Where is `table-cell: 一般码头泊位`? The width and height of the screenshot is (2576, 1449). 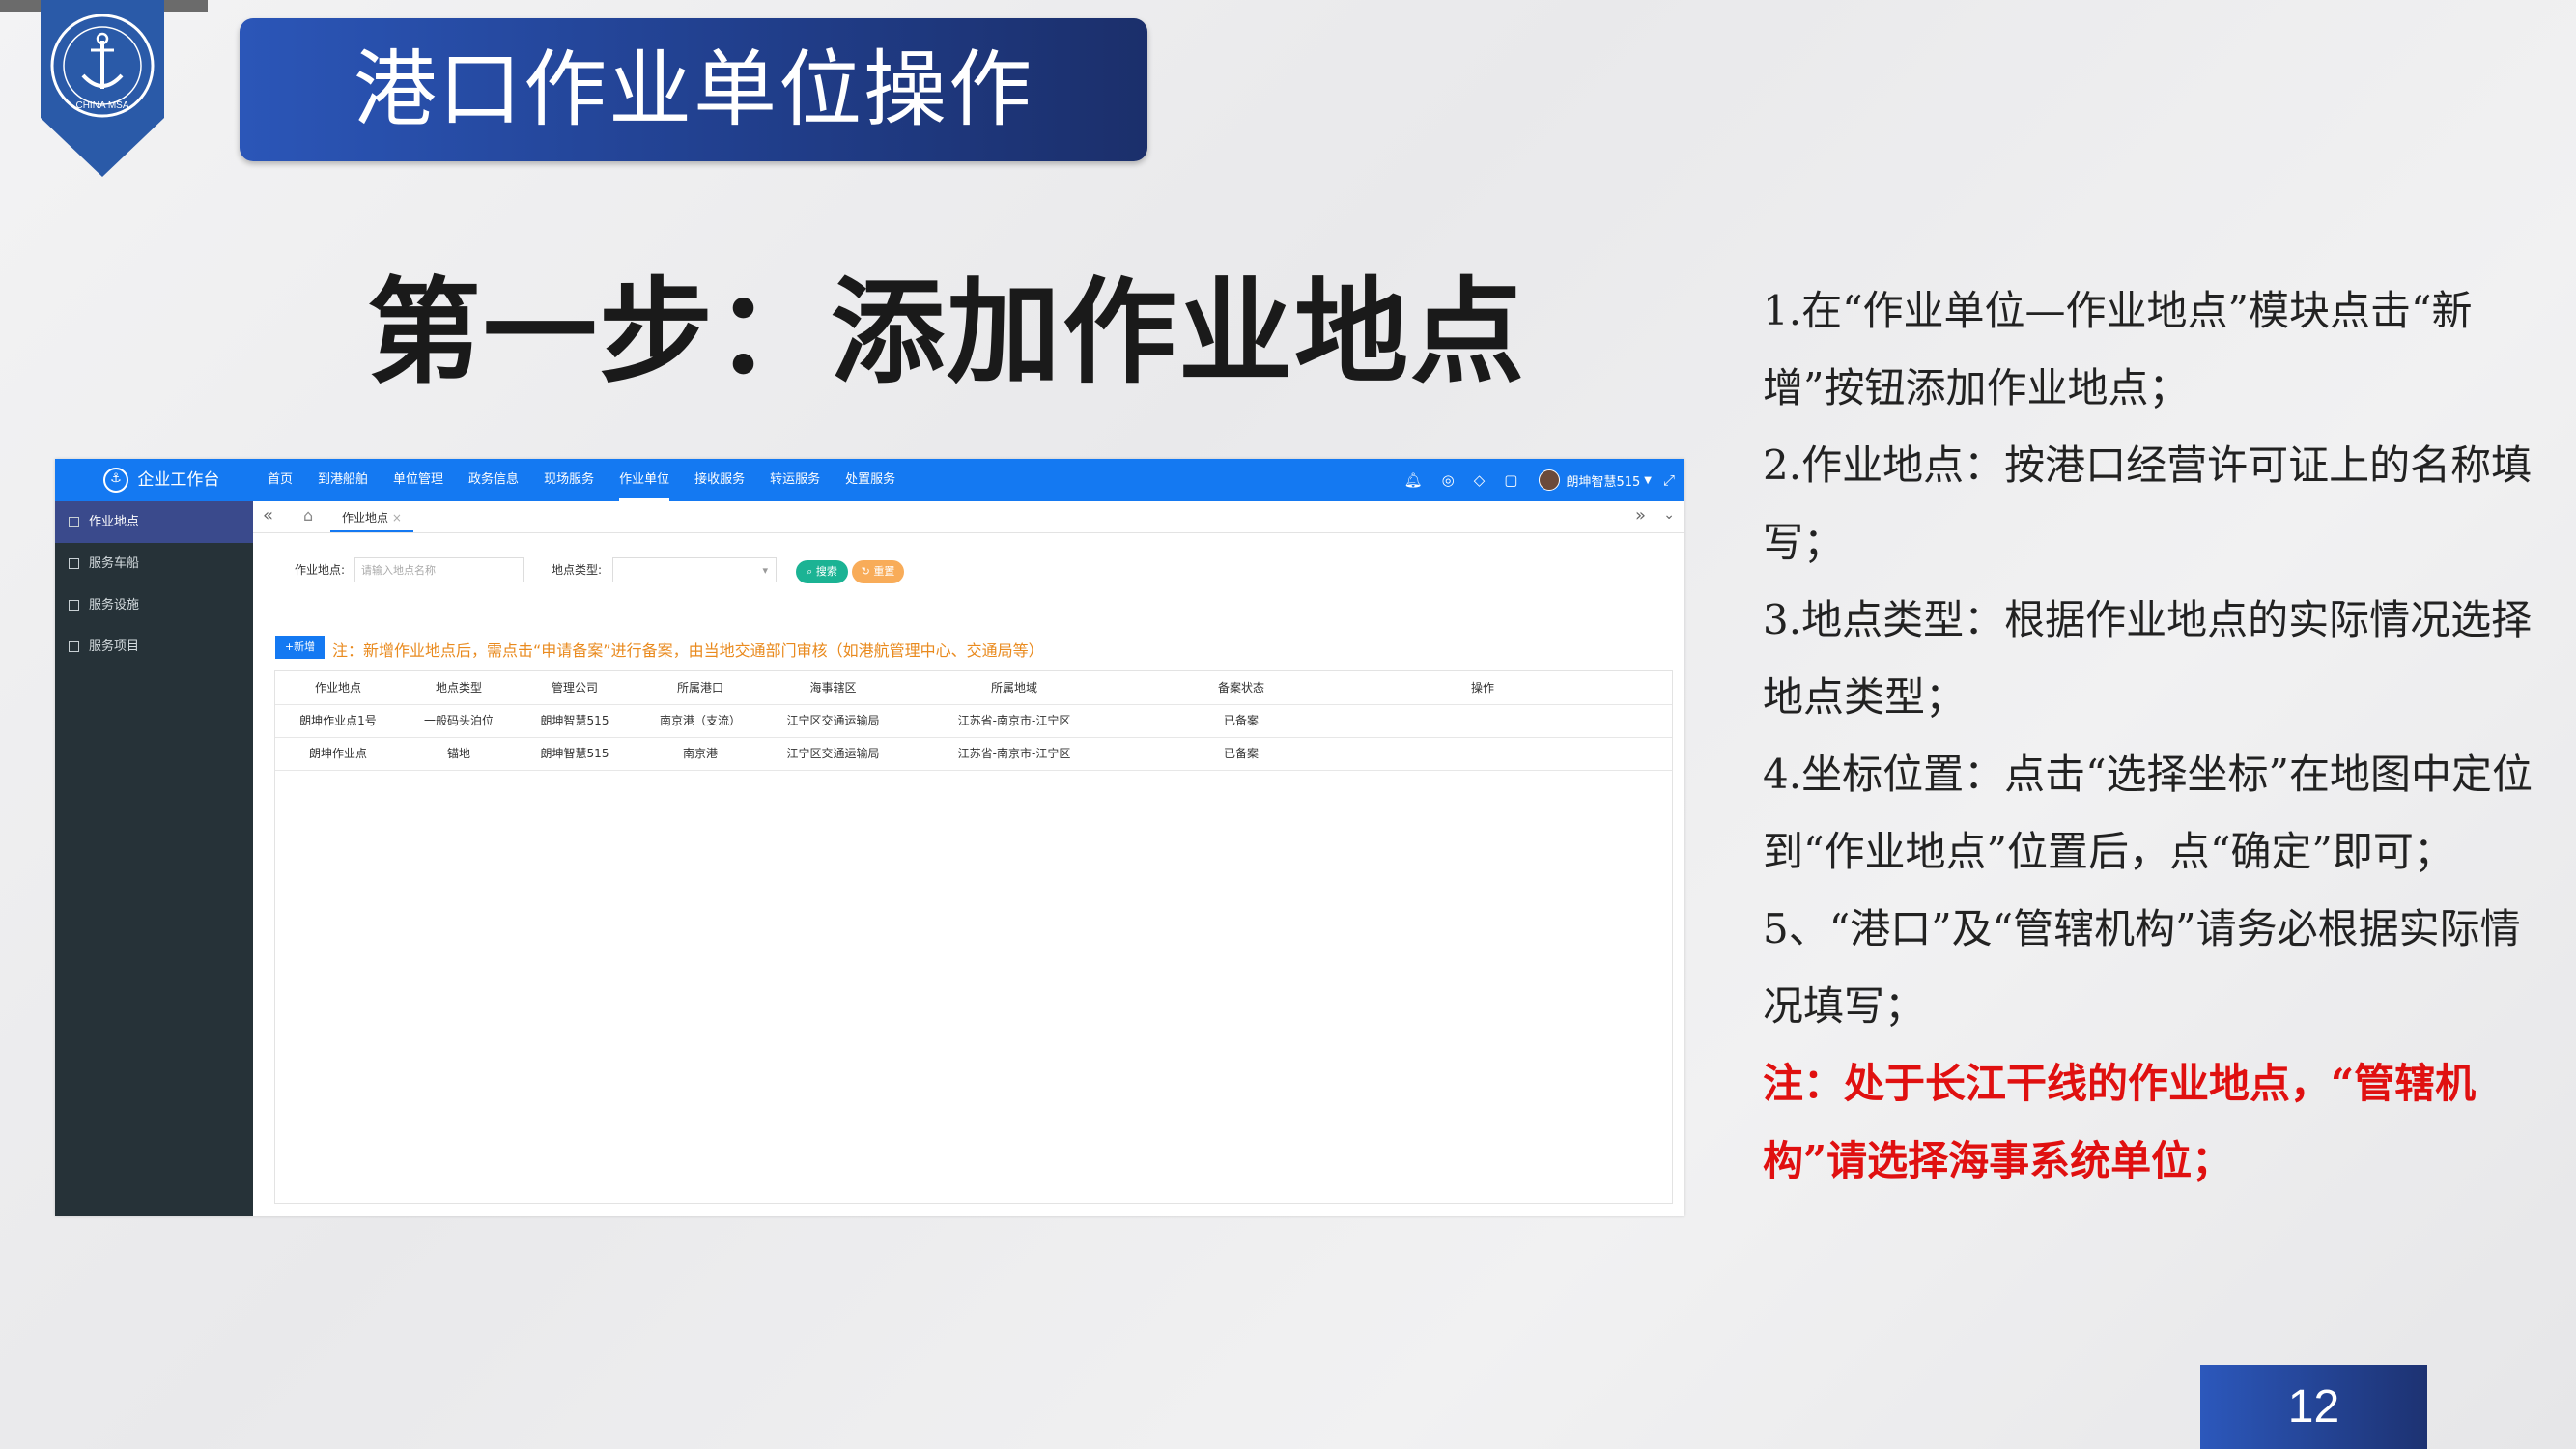
table-cell: 一般码头泊位 is located at coordinates (458, 720).